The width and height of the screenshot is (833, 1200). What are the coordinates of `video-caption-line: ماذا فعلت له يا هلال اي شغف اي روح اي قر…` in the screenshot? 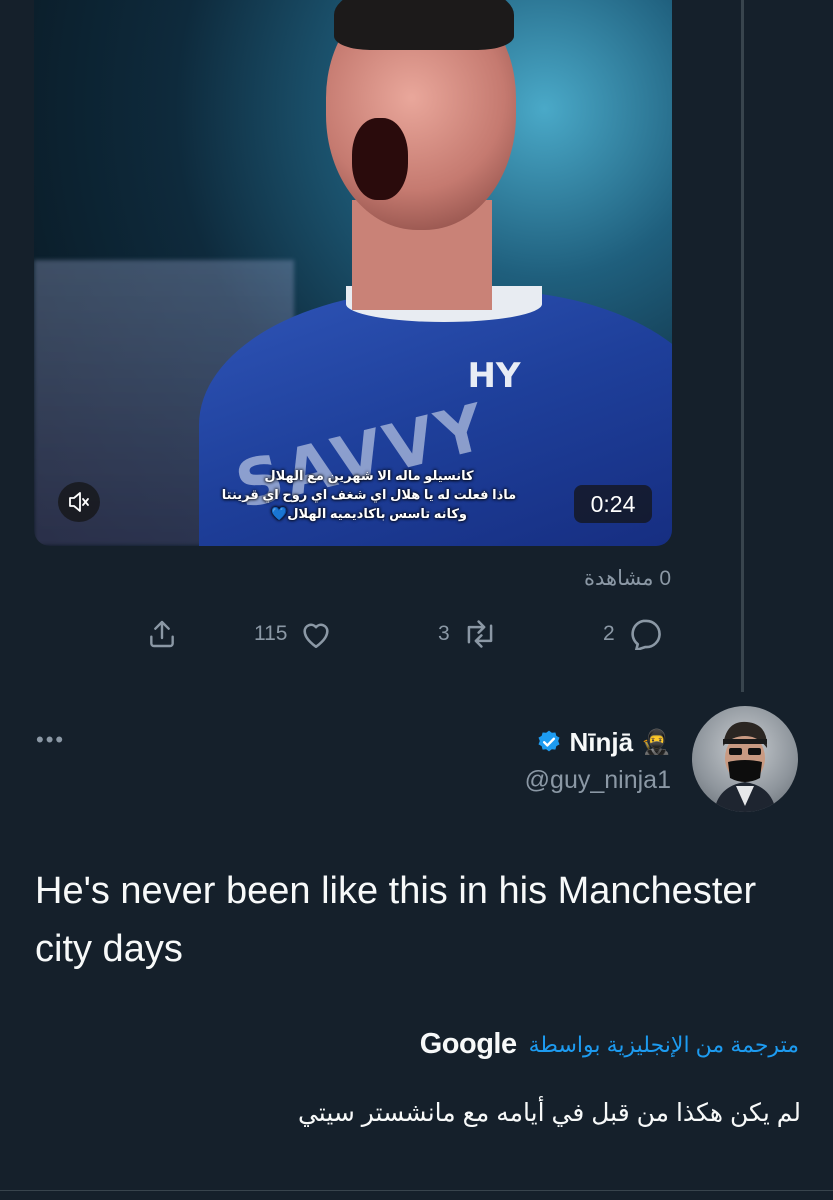 It's located at (369, 494).